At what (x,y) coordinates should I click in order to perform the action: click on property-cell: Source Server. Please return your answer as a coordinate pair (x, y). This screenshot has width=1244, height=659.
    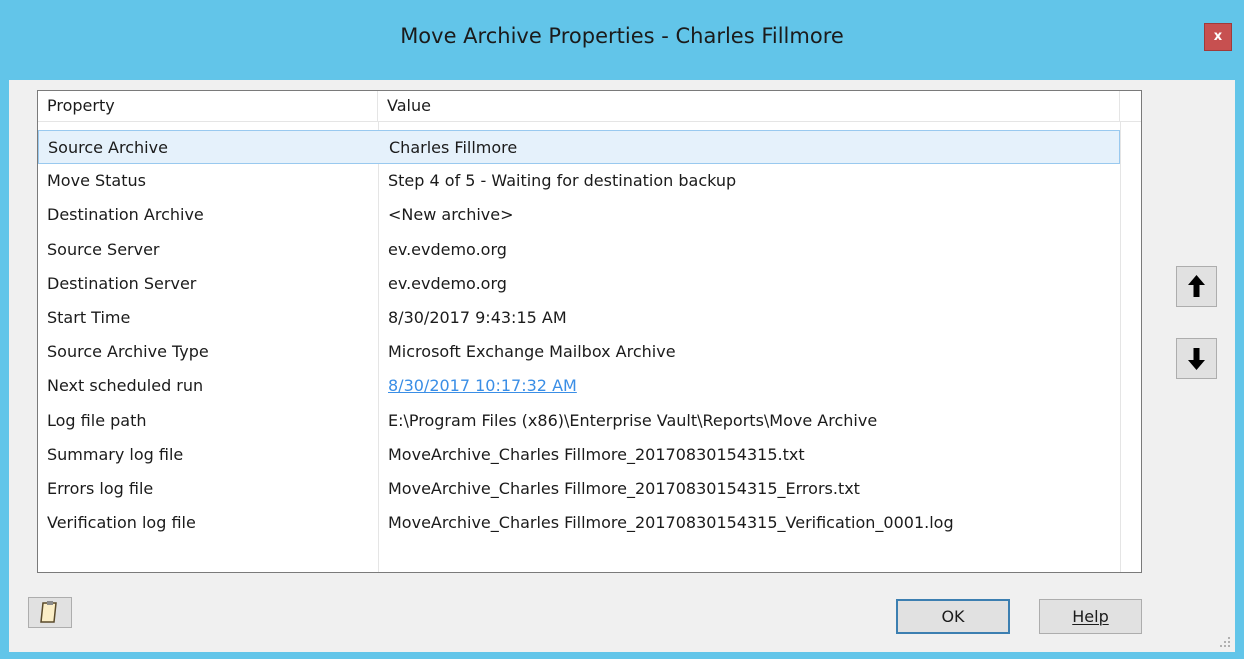
    Looking at the image, I should click on (103, 249).